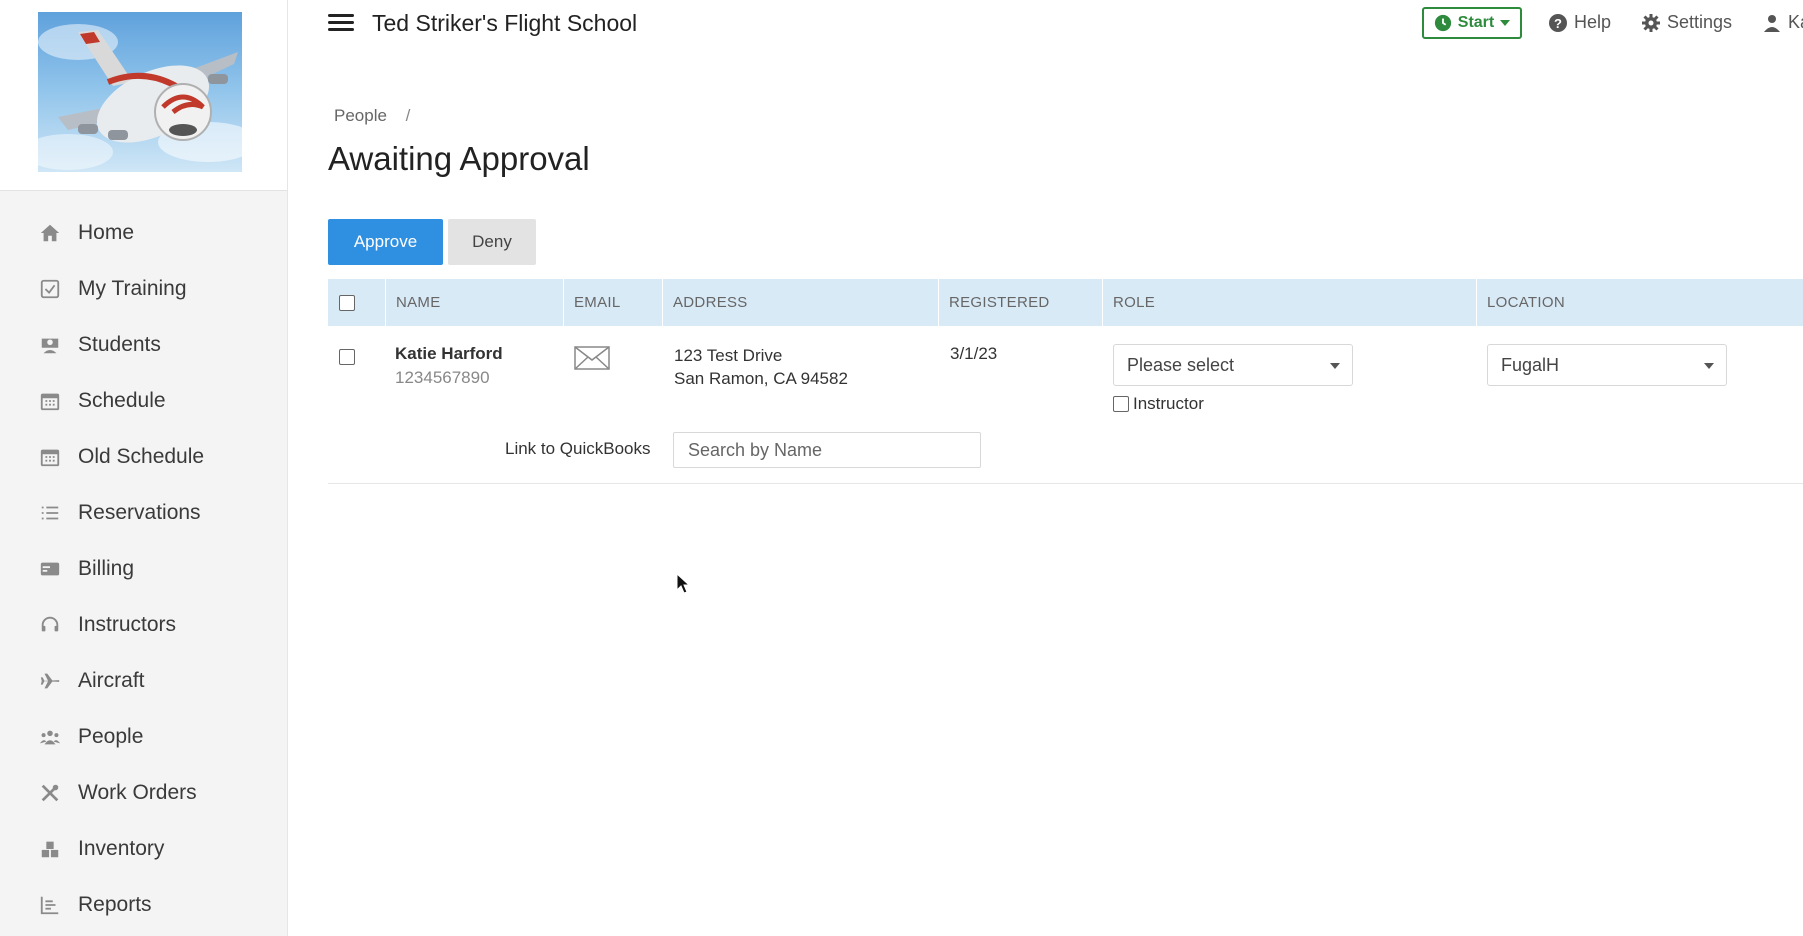  What do you see at coordinates (1020, 302) in the screenshot?
I see `column-header-registered: REGISTERED` at bounding box center [1020, 302].